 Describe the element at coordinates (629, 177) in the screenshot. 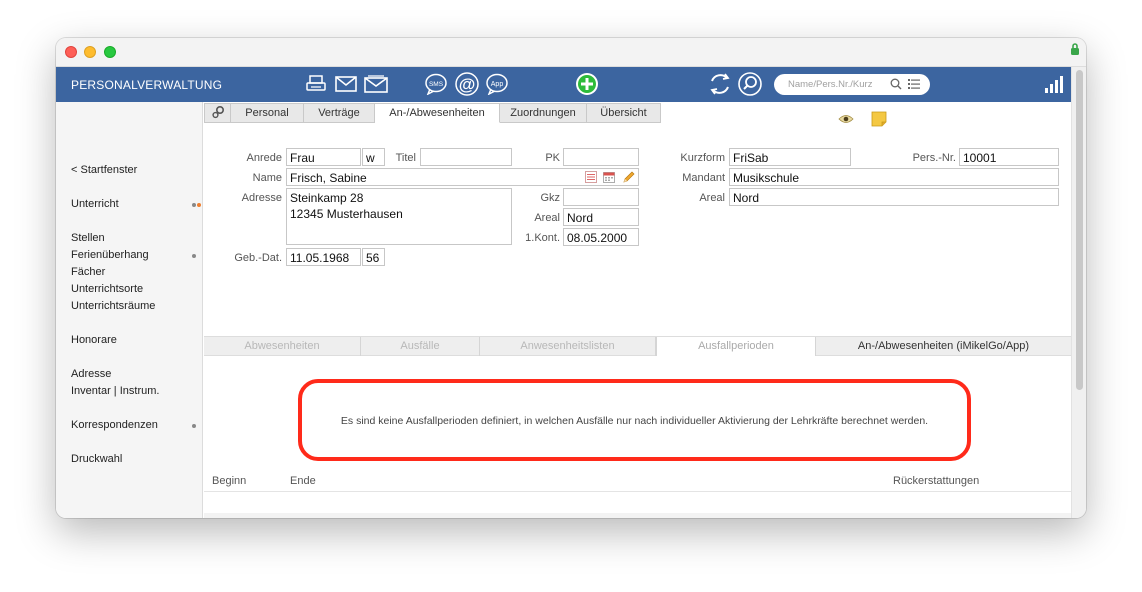

I see `pencil-icon` at that location.